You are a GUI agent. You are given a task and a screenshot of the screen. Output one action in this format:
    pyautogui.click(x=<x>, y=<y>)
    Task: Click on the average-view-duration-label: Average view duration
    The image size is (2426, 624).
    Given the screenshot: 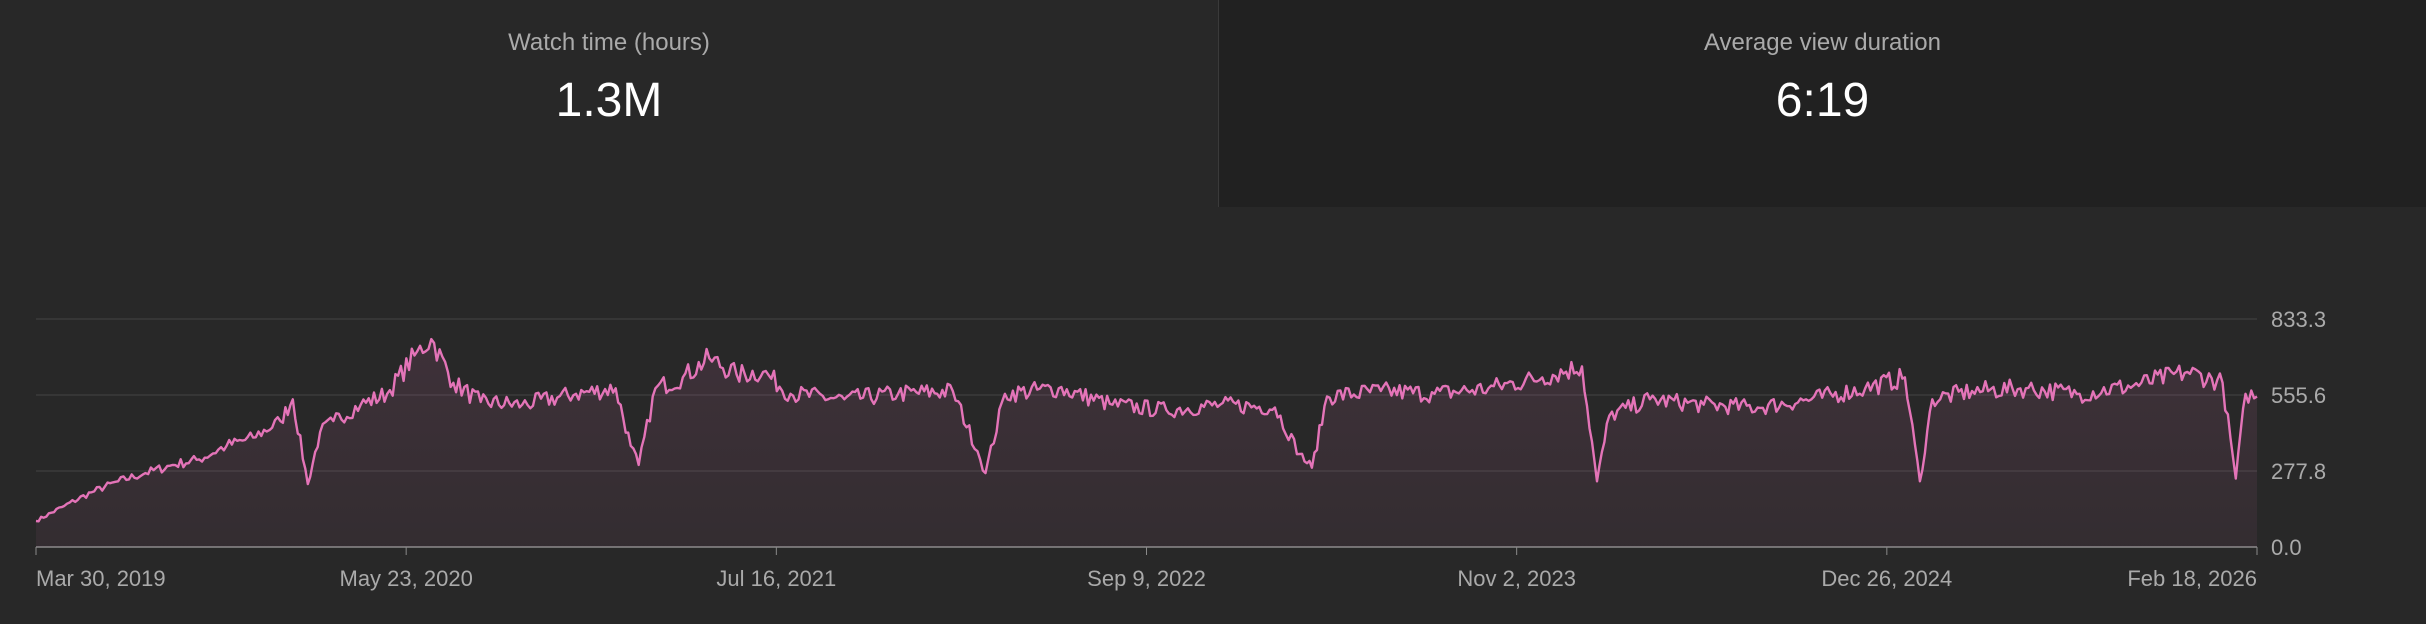 What is the action you would take?
    pyautogui.click(x=1822, y=42)
    